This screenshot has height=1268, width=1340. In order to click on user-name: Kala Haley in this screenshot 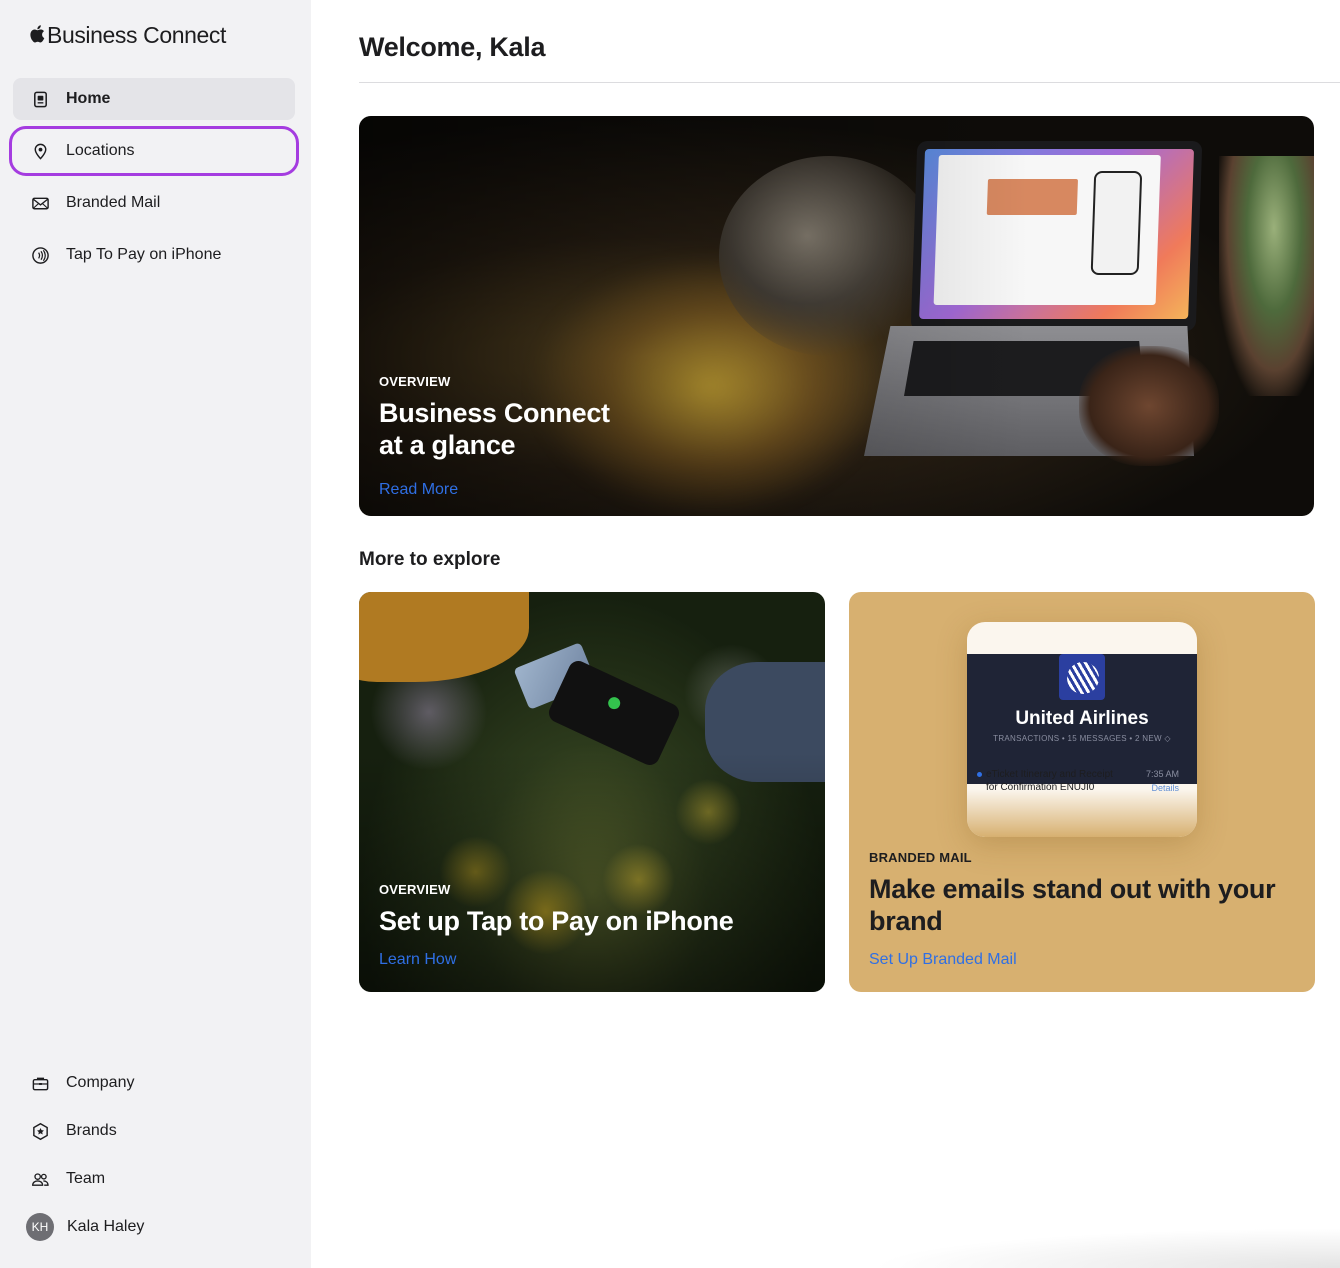, I will do `click(106, 1226)`.